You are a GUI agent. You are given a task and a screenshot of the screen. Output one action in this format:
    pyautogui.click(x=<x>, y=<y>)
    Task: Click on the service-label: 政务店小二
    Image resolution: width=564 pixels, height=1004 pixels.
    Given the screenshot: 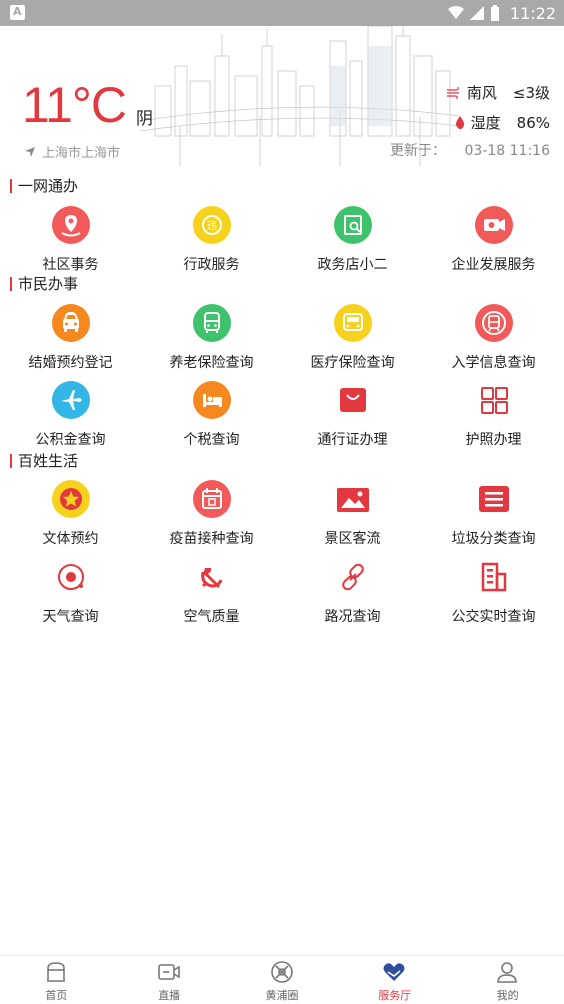 What is the action you would take?
    pyautogui.click(x=352, y=265)
    